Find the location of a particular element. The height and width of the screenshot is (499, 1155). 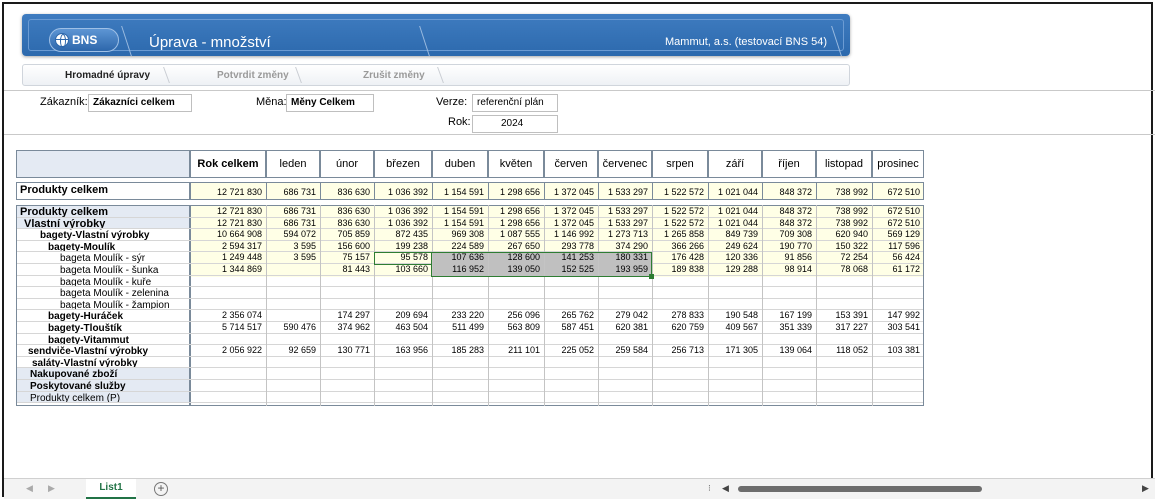

grid-cell: 61 172 is located at coordinates (898, 270).